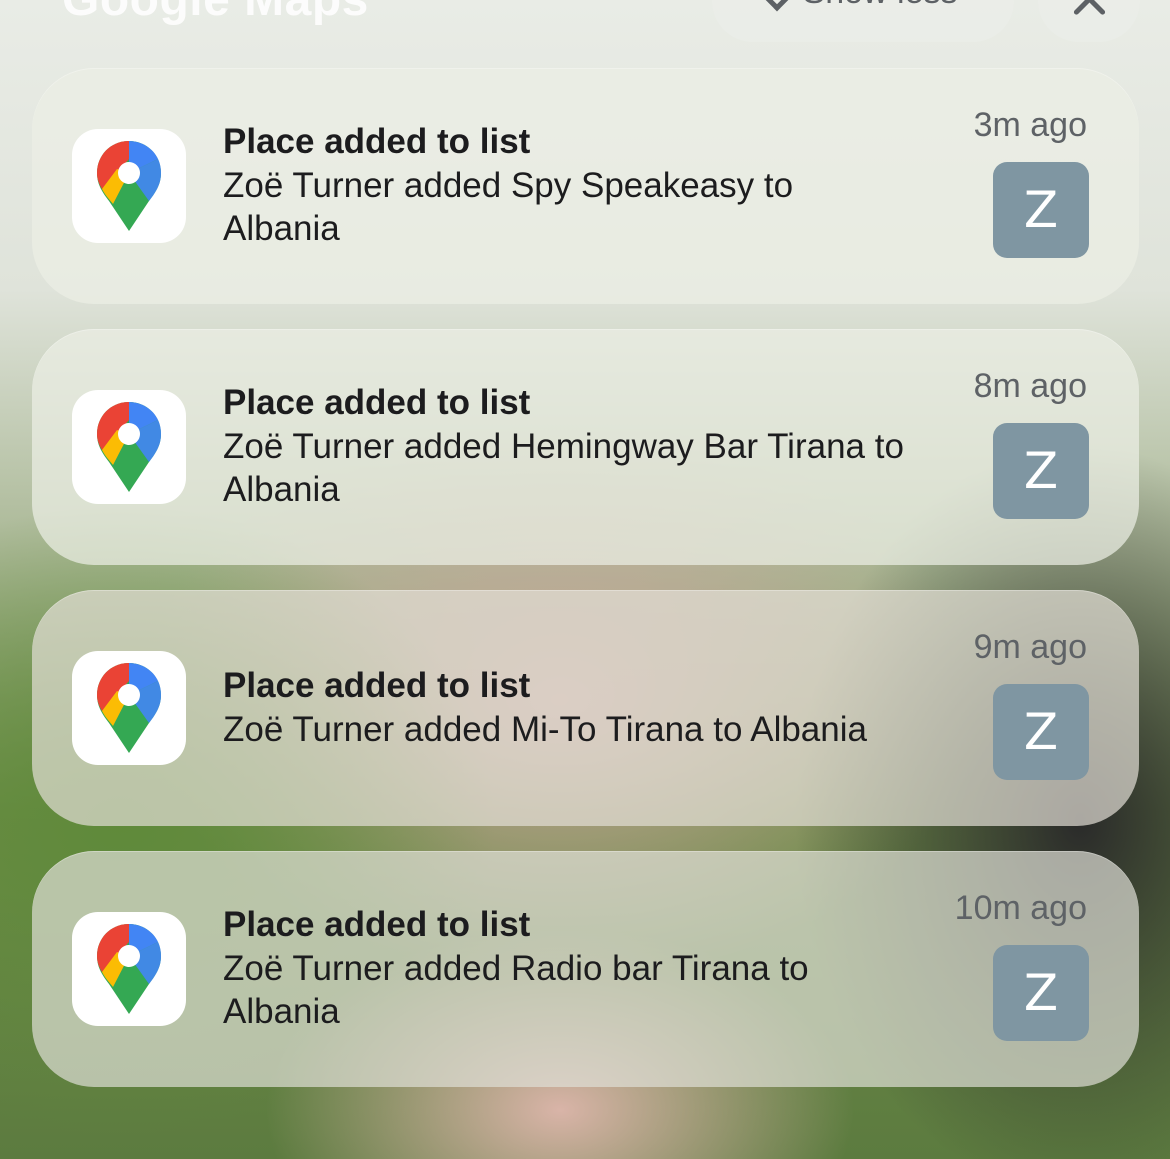  Describe the element at coordinates (1030, 647) in the screenshot. I see `notification-time: 9m ago` at that location.